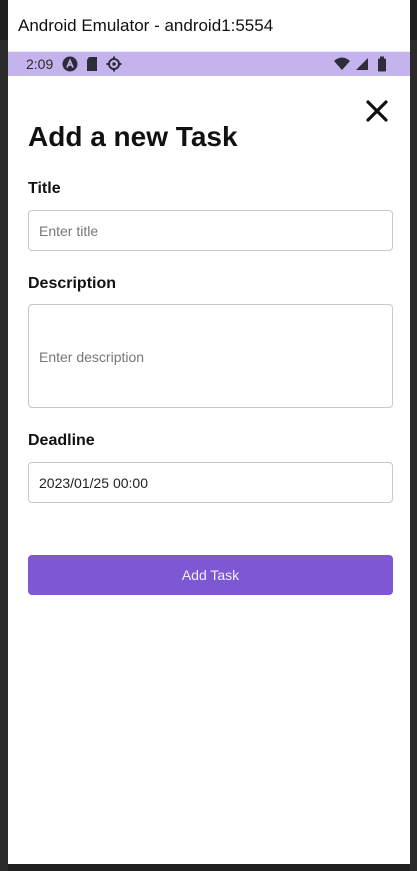  Describe the element at coordinates (210, 230) in the screenshot. I see `title-input` at that location.